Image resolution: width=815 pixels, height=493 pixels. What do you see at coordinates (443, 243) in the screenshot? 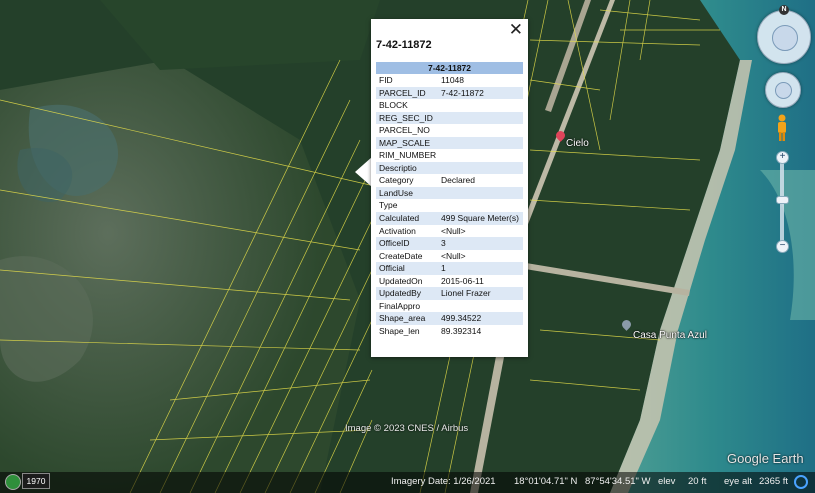
I see `attribute-value: 3` at bounding box center [443, 243].